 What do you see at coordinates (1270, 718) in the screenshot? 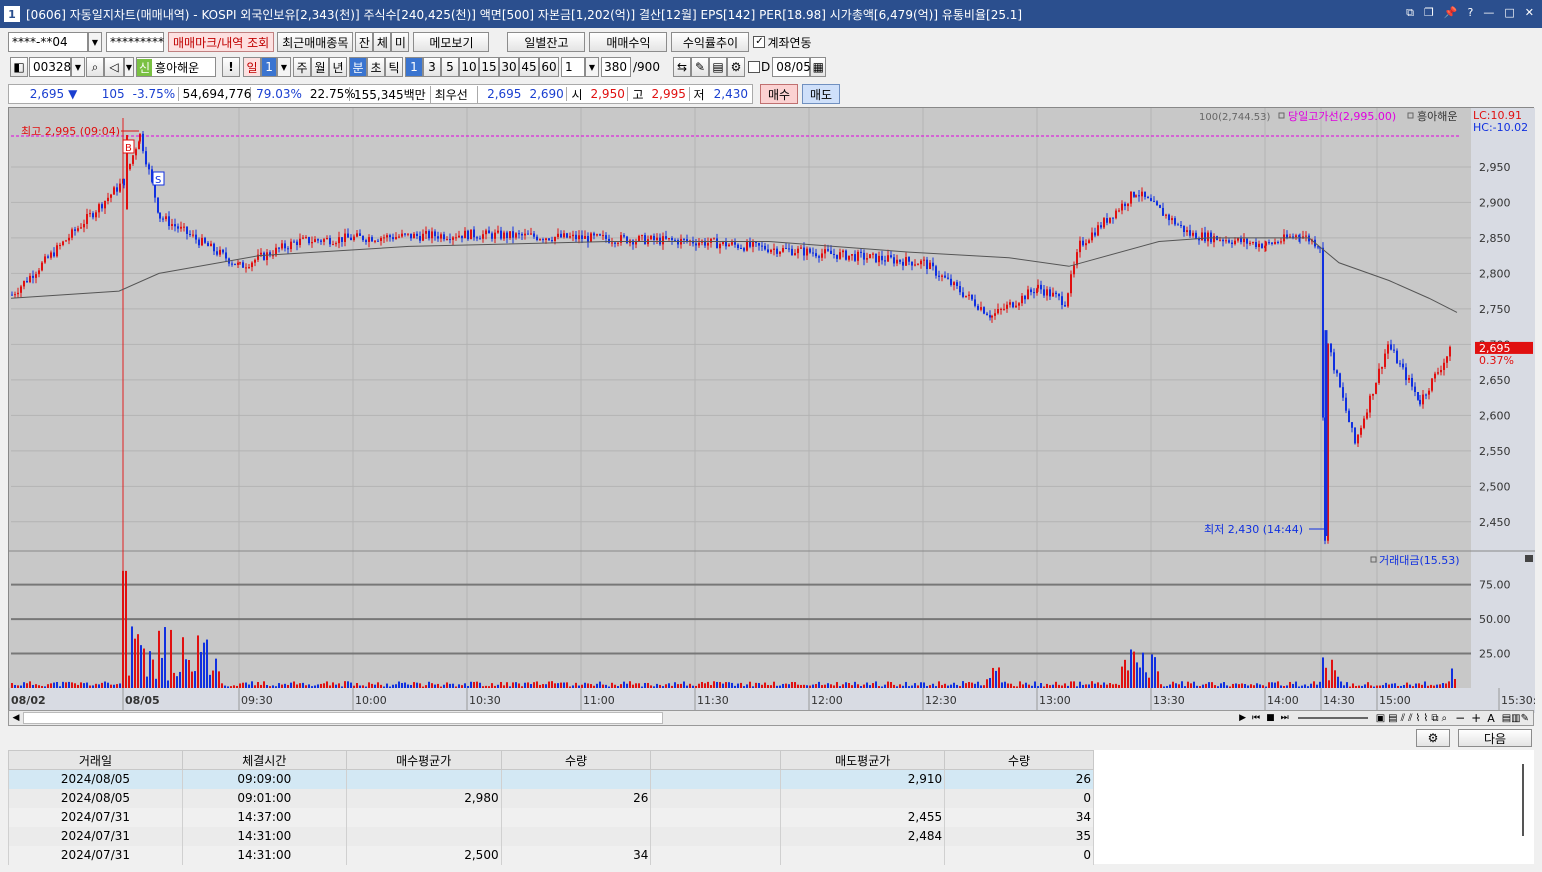
I see `stop-icon: ■` at bounding box center [1270, 718].